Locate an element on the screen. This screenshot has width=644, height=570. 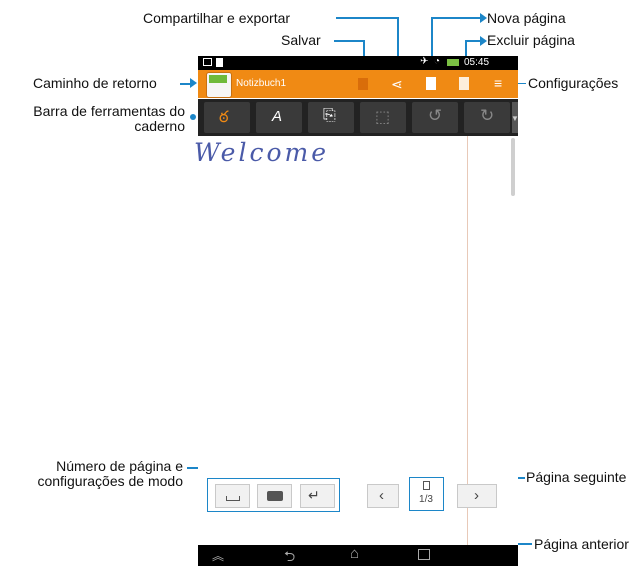
callout-return-path: Caminho de retorno is located at coordinates (95, 83).